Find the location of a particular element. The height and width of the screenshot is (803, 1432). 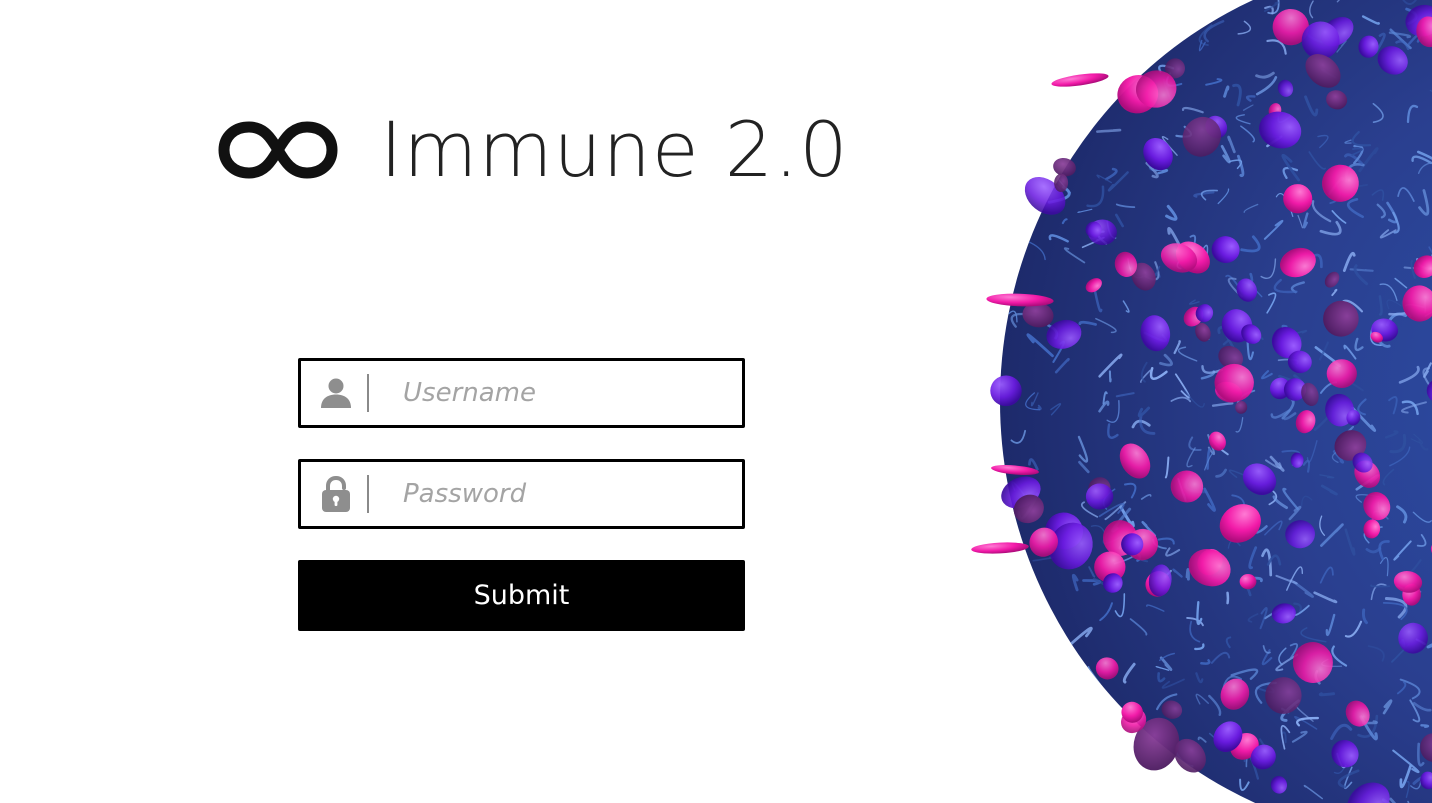

brand-logo: Immune 2.0 is located at coordinates (532, 150).